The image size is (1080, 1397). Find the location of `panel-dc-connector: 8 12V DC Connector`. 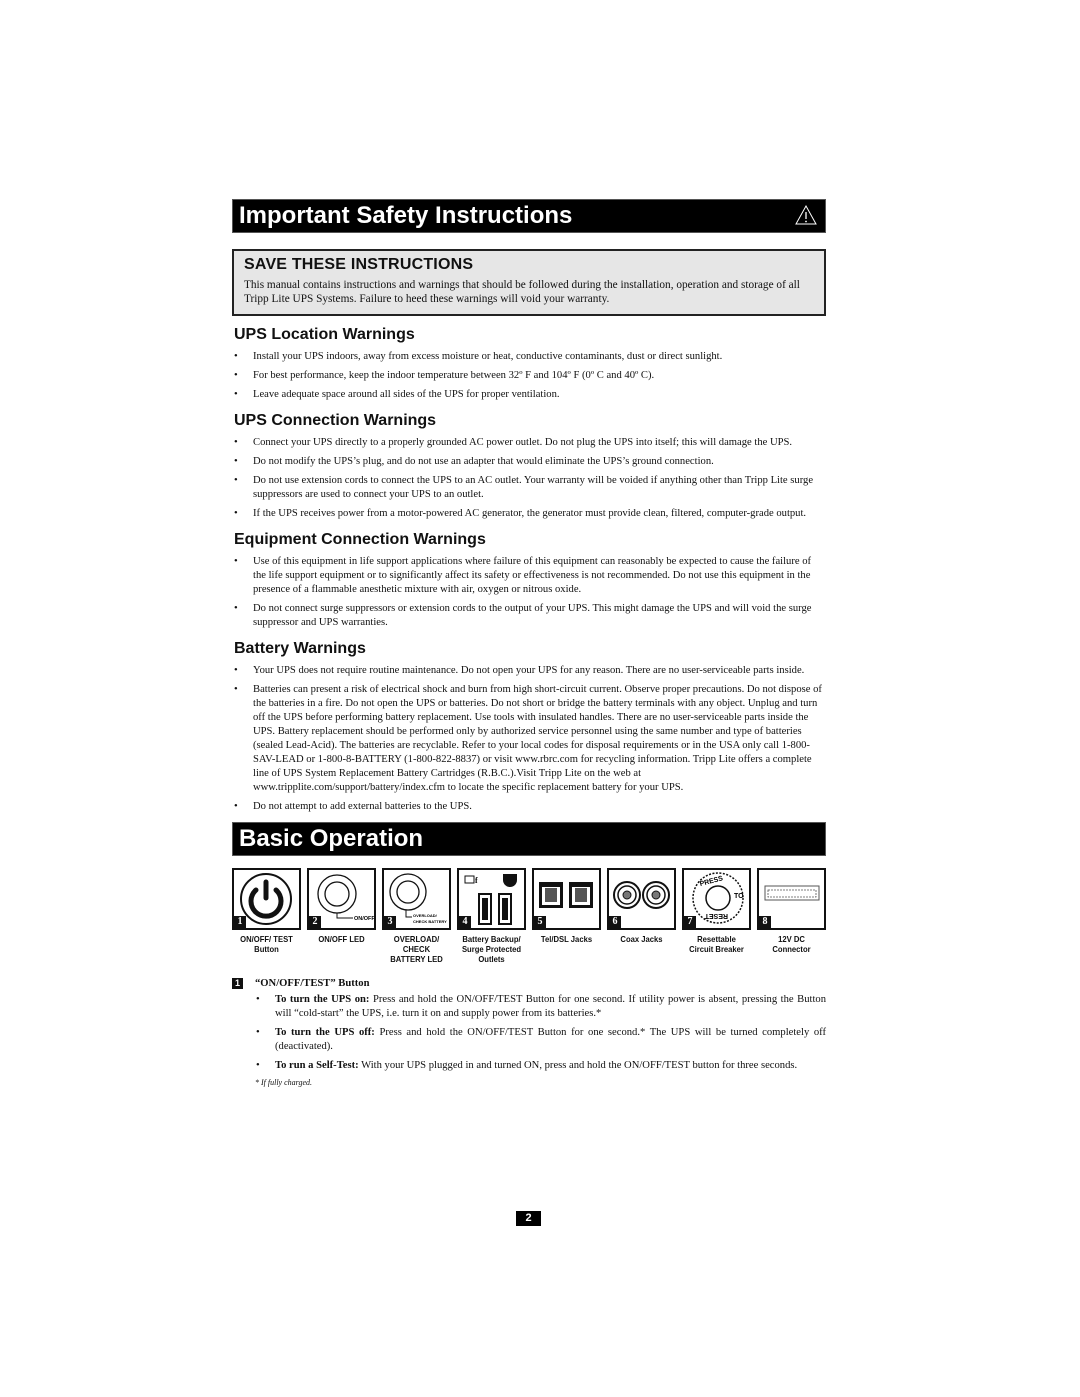

panel-dc-connector: 8 12V DC Connector is located at coordinates (791, 916).